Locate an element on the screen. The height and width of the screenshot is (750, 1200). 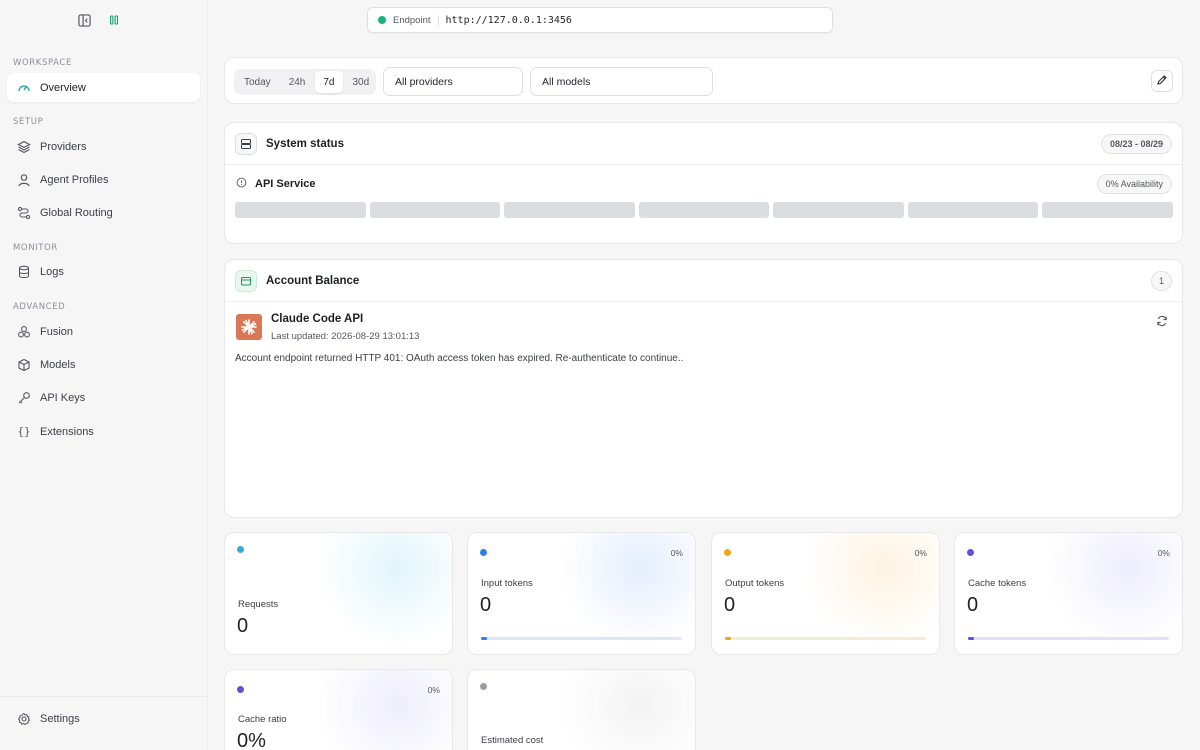
sidebar-item-overview: Overview is located at coordinates (103, 87).